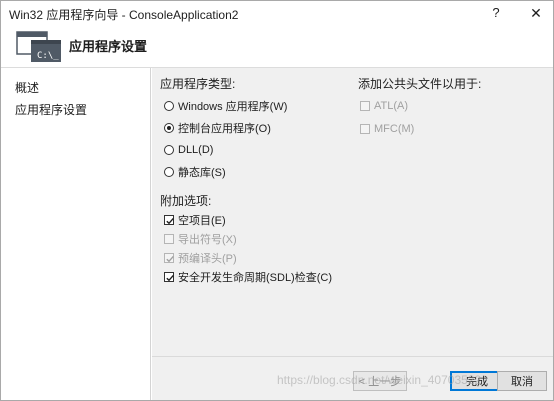  I want to click on radio-label: 控制台应用程序(O), so click(224, 129).